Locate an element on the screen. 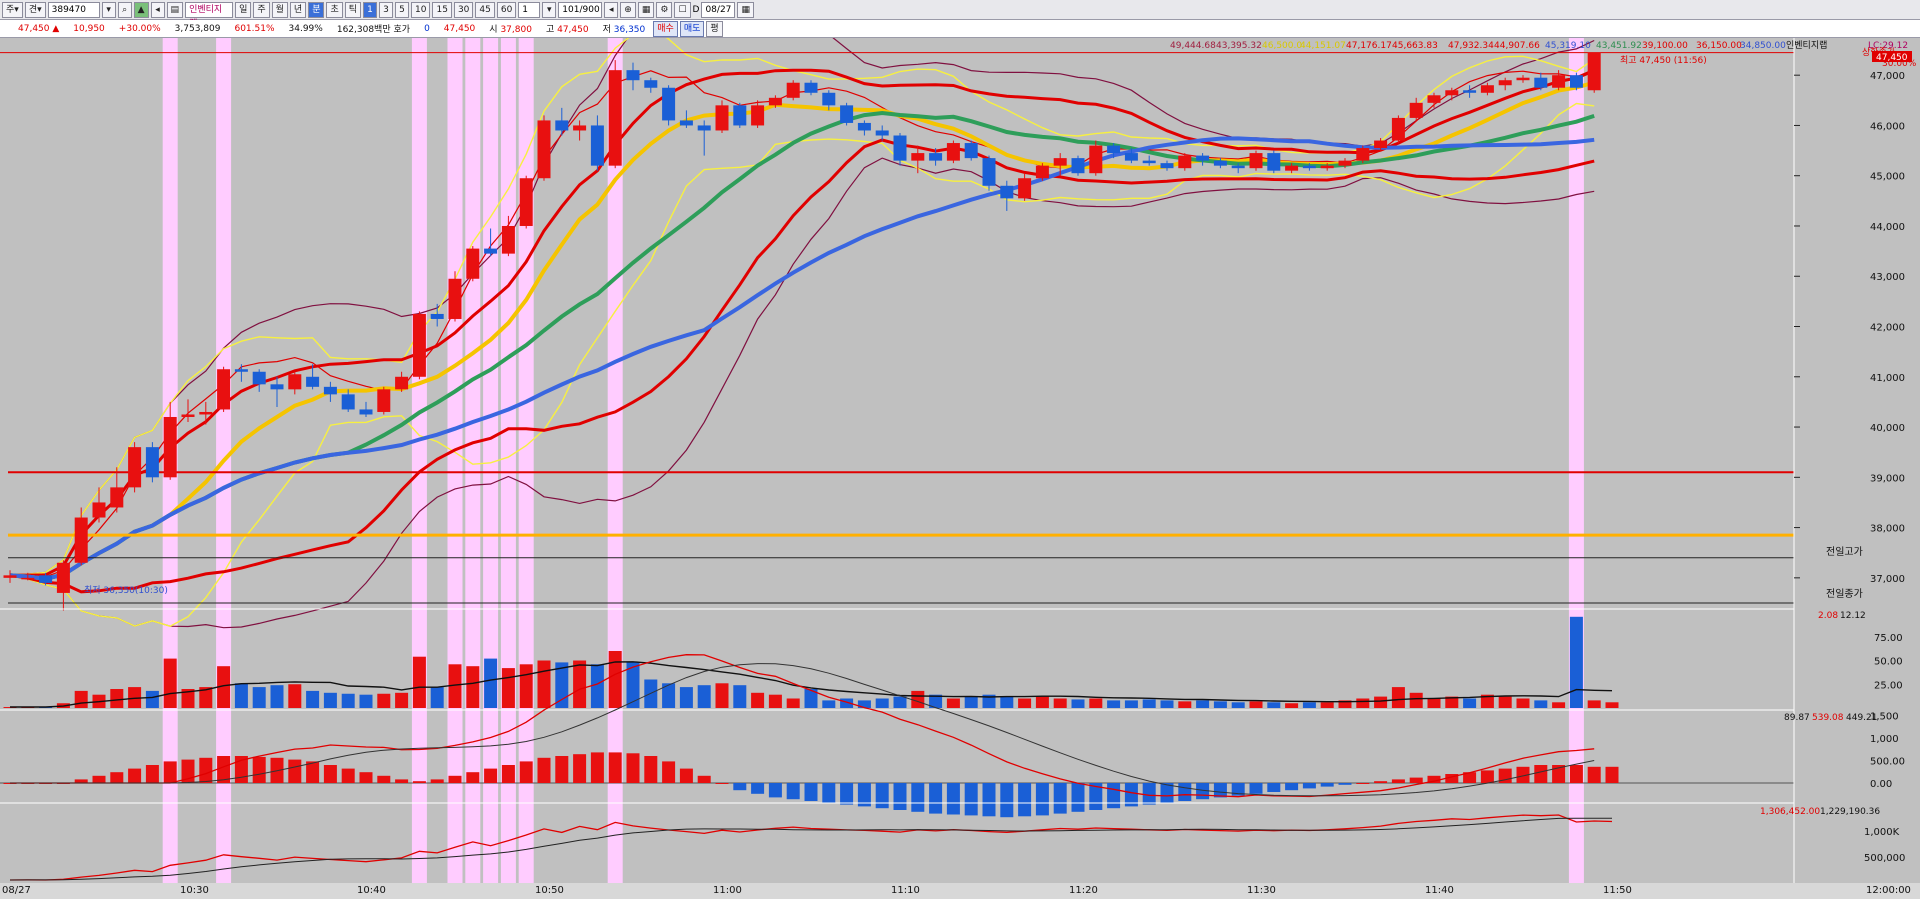 Image resolution: width=1920 pixels, height=899 pixels. date-input: 08/27 is located at coordinates (718, 9).